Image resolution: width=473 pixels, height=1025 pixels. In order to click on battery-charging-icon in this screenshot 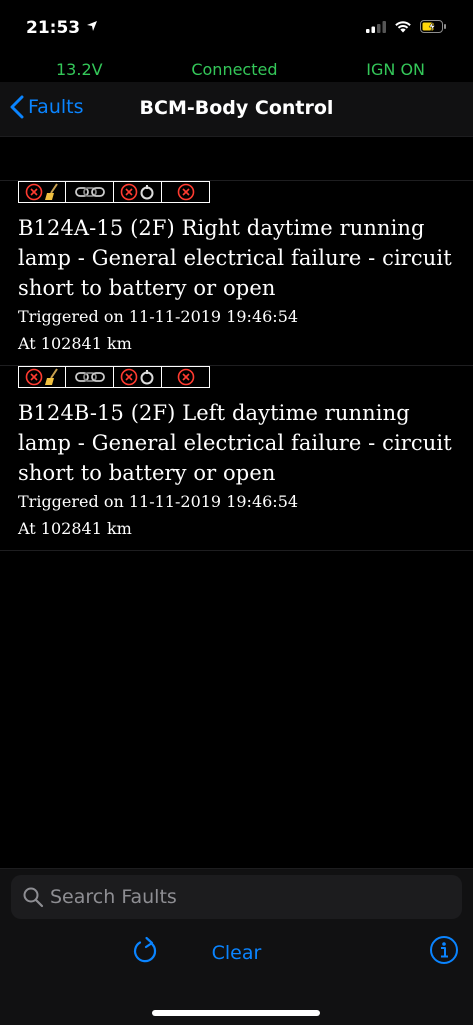, I will do `click(433, 26)`.